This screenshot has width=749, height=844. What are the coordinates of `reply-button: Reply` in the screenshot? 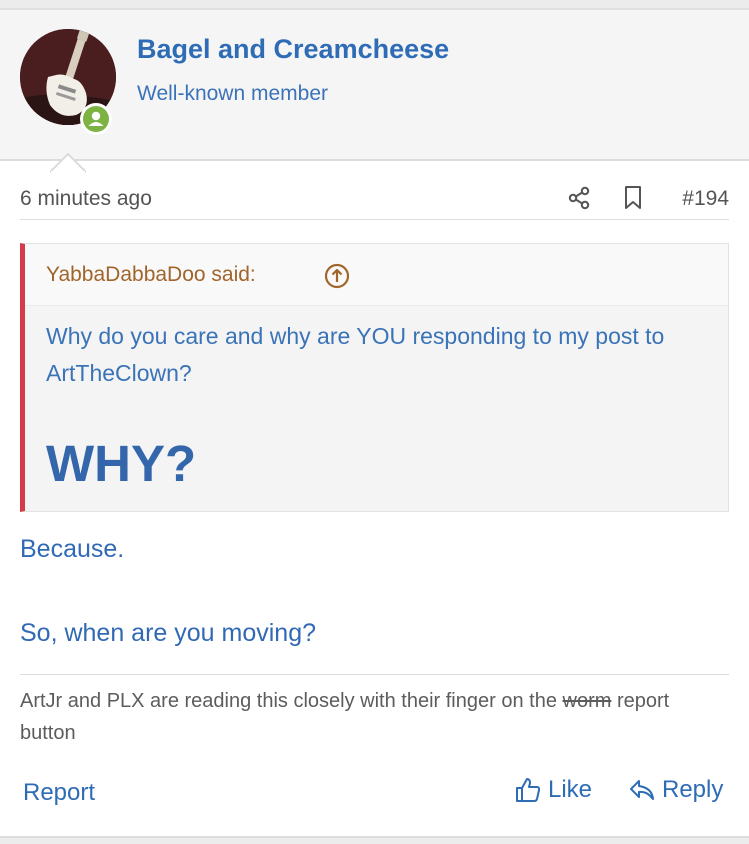 It's located at (675, 790).